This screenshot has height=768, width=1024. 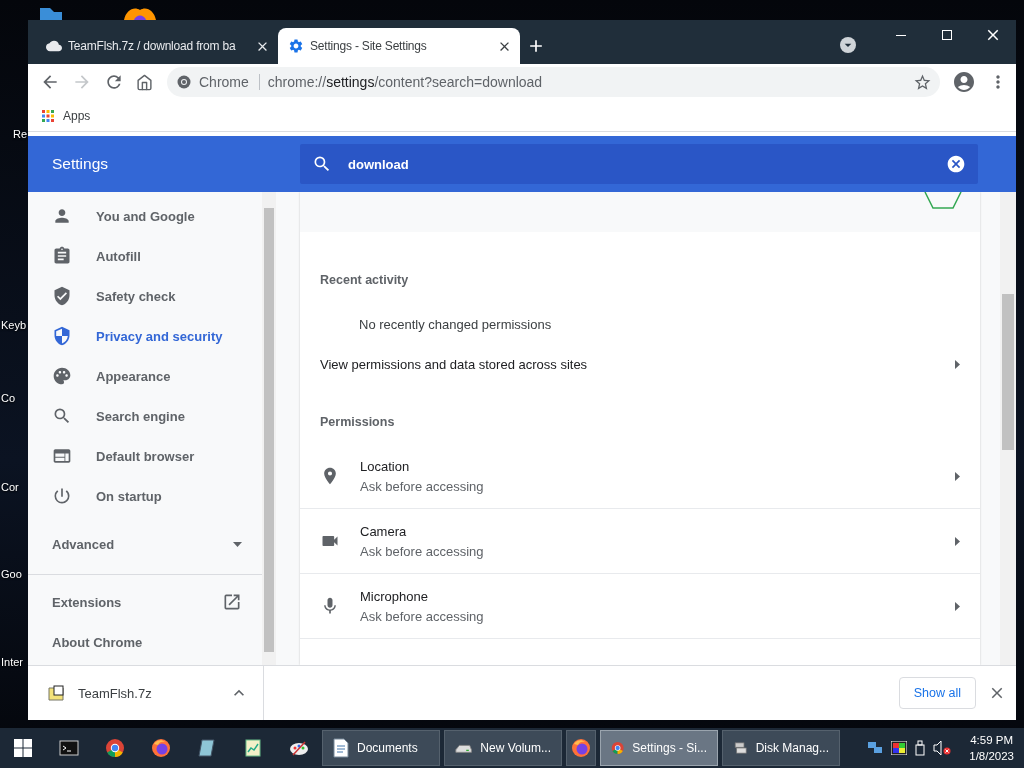 I want to click on star-icon, so click(x=922, y=82).